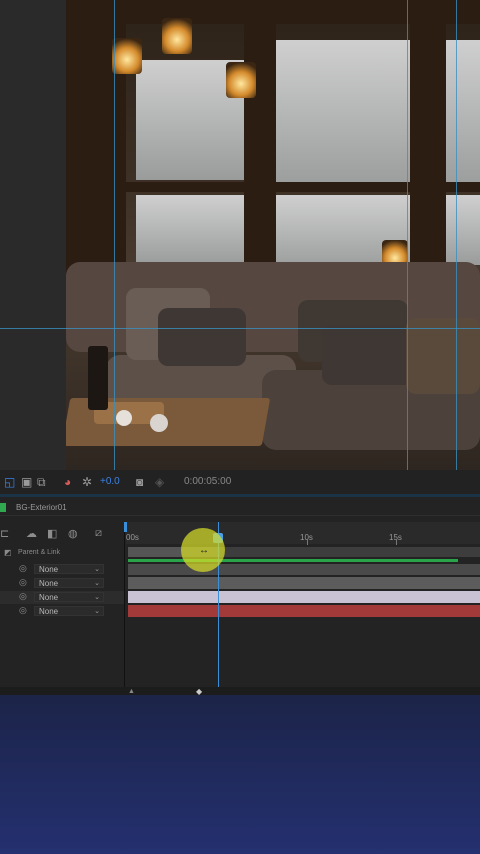 The width and height of the screenshot is (480, 854). Describe the element at coordinates (33, 235) in the screenshot. I see `left-panel-edge` at that location.